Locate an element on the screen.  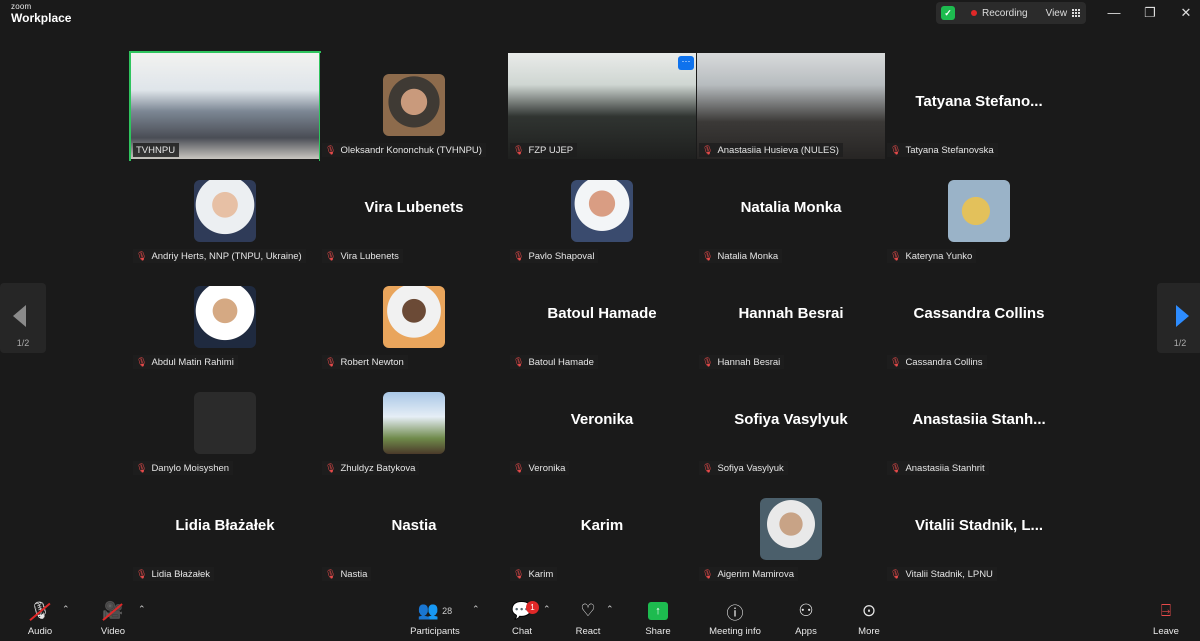
participant-tile: Cassandra Collins 🎙︎ Cassandra Collins is located at coordinates (979, 318).